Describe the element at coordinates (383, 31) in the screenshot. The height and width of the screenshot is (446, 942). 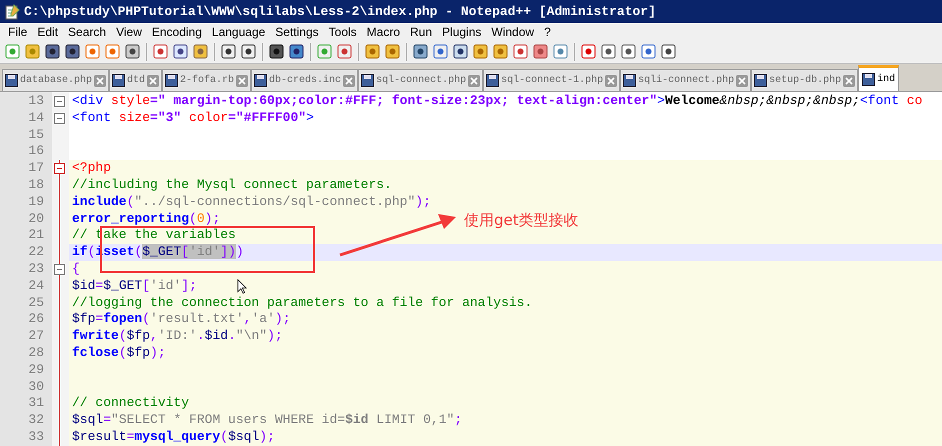
I see `menu-item: Macro` at that location.